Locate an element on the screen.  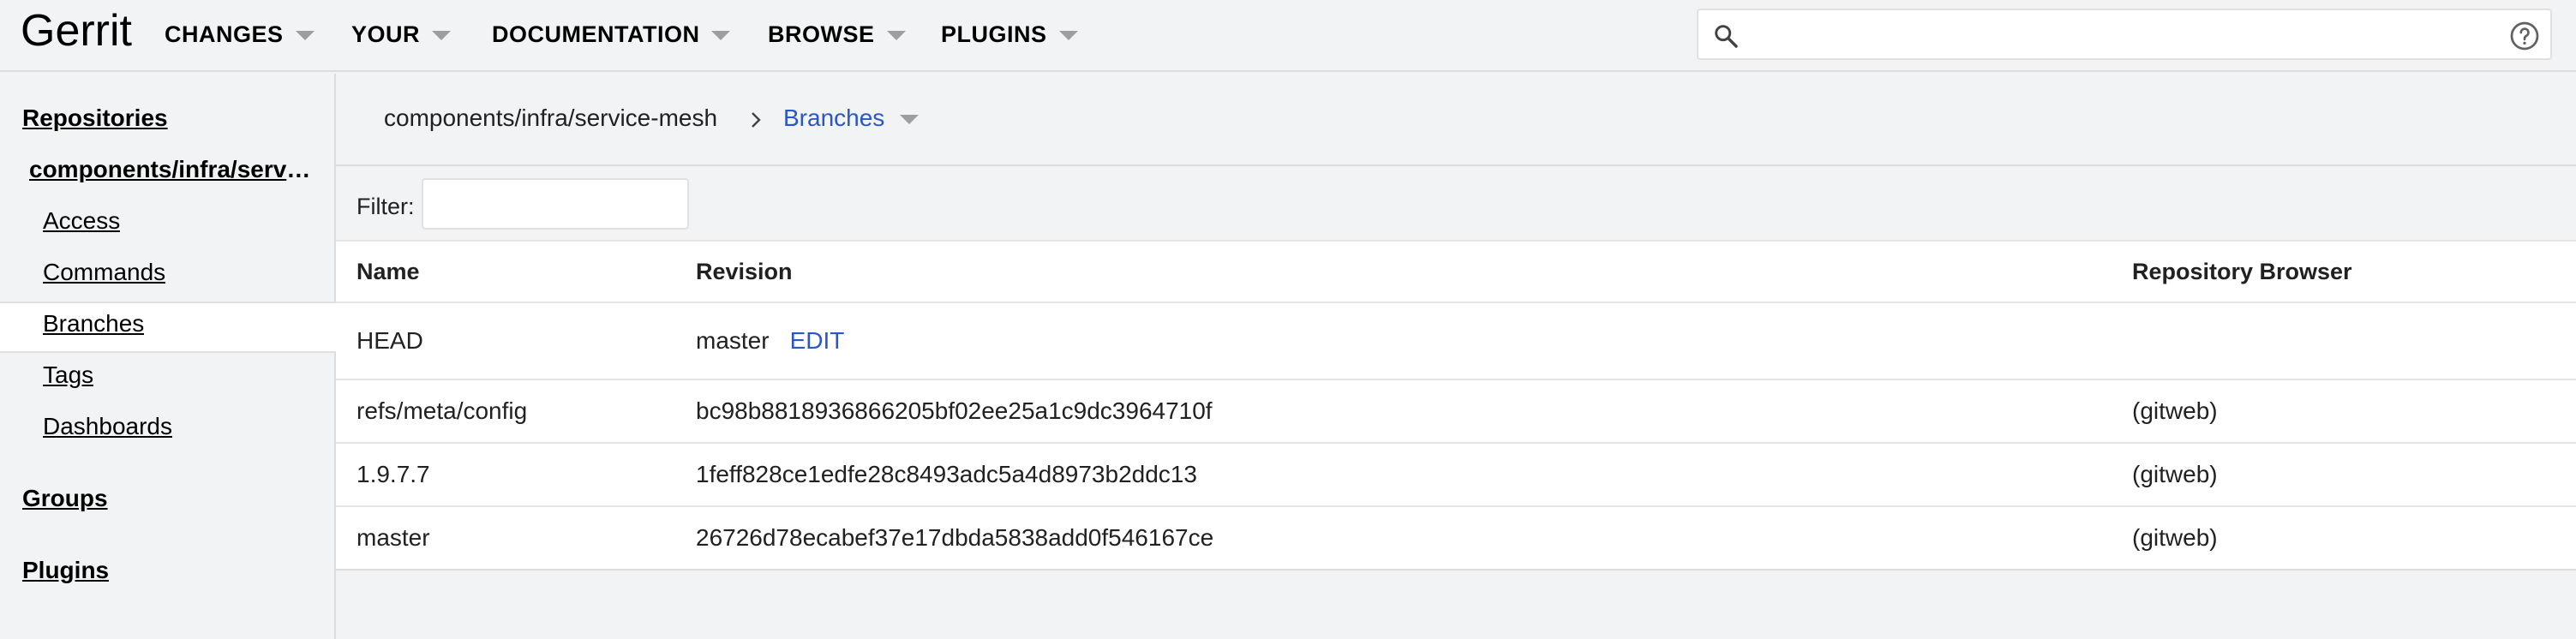
sidebar-item-branches: Branches is located at coordinates (93, 323).